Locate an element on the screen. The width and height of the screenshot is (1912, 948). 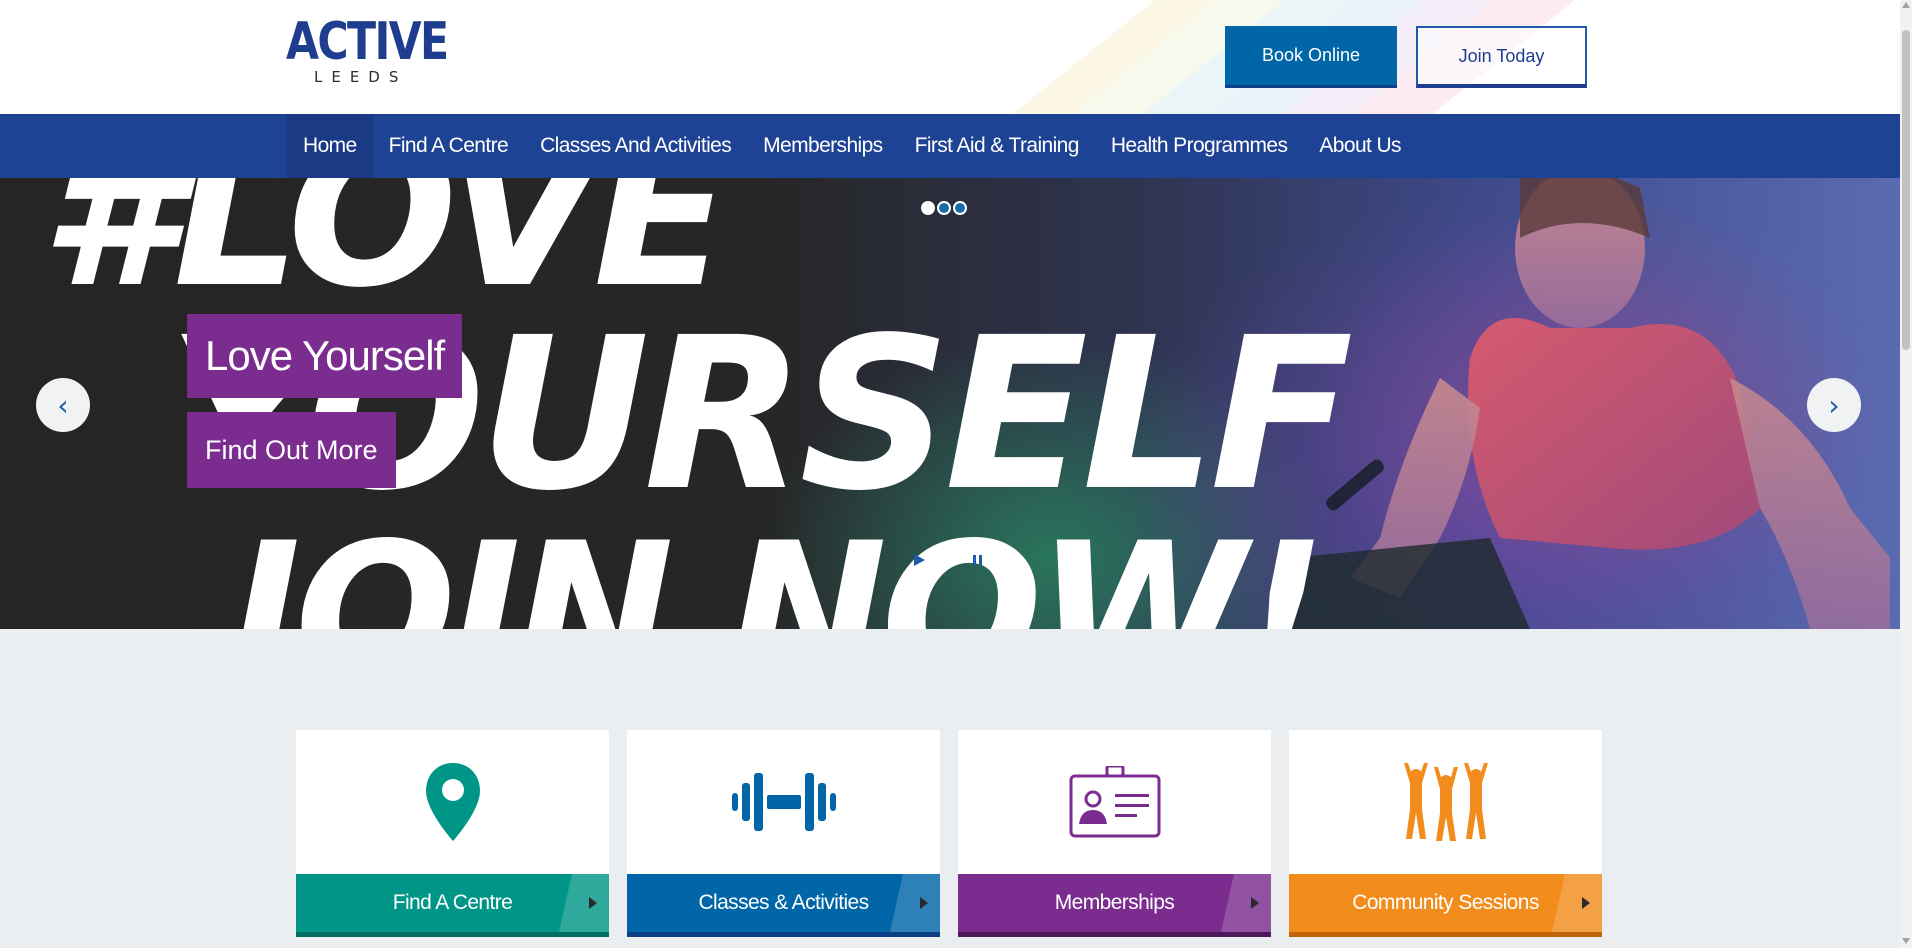
card-label: Find A Centre is located at coordinates (452, 902).